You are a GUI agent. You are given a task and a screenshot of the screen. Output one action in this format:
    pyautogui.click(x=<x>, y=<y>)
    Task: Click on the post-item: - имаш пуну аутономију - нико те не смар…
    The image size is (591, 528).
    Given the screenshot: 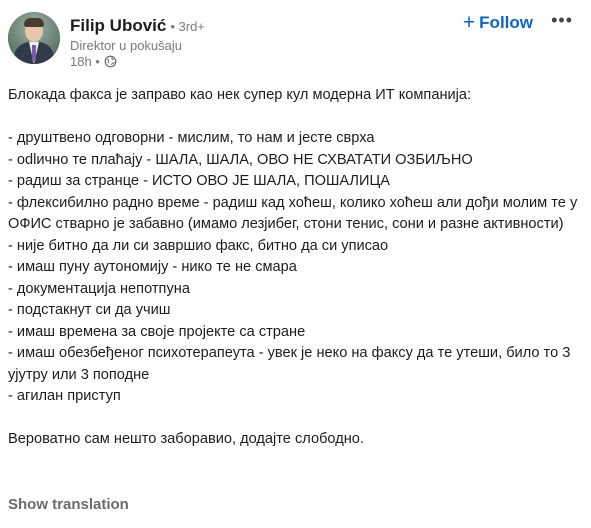 What is the action you would take?
    pyautogui.click(x=152, y=267)
    